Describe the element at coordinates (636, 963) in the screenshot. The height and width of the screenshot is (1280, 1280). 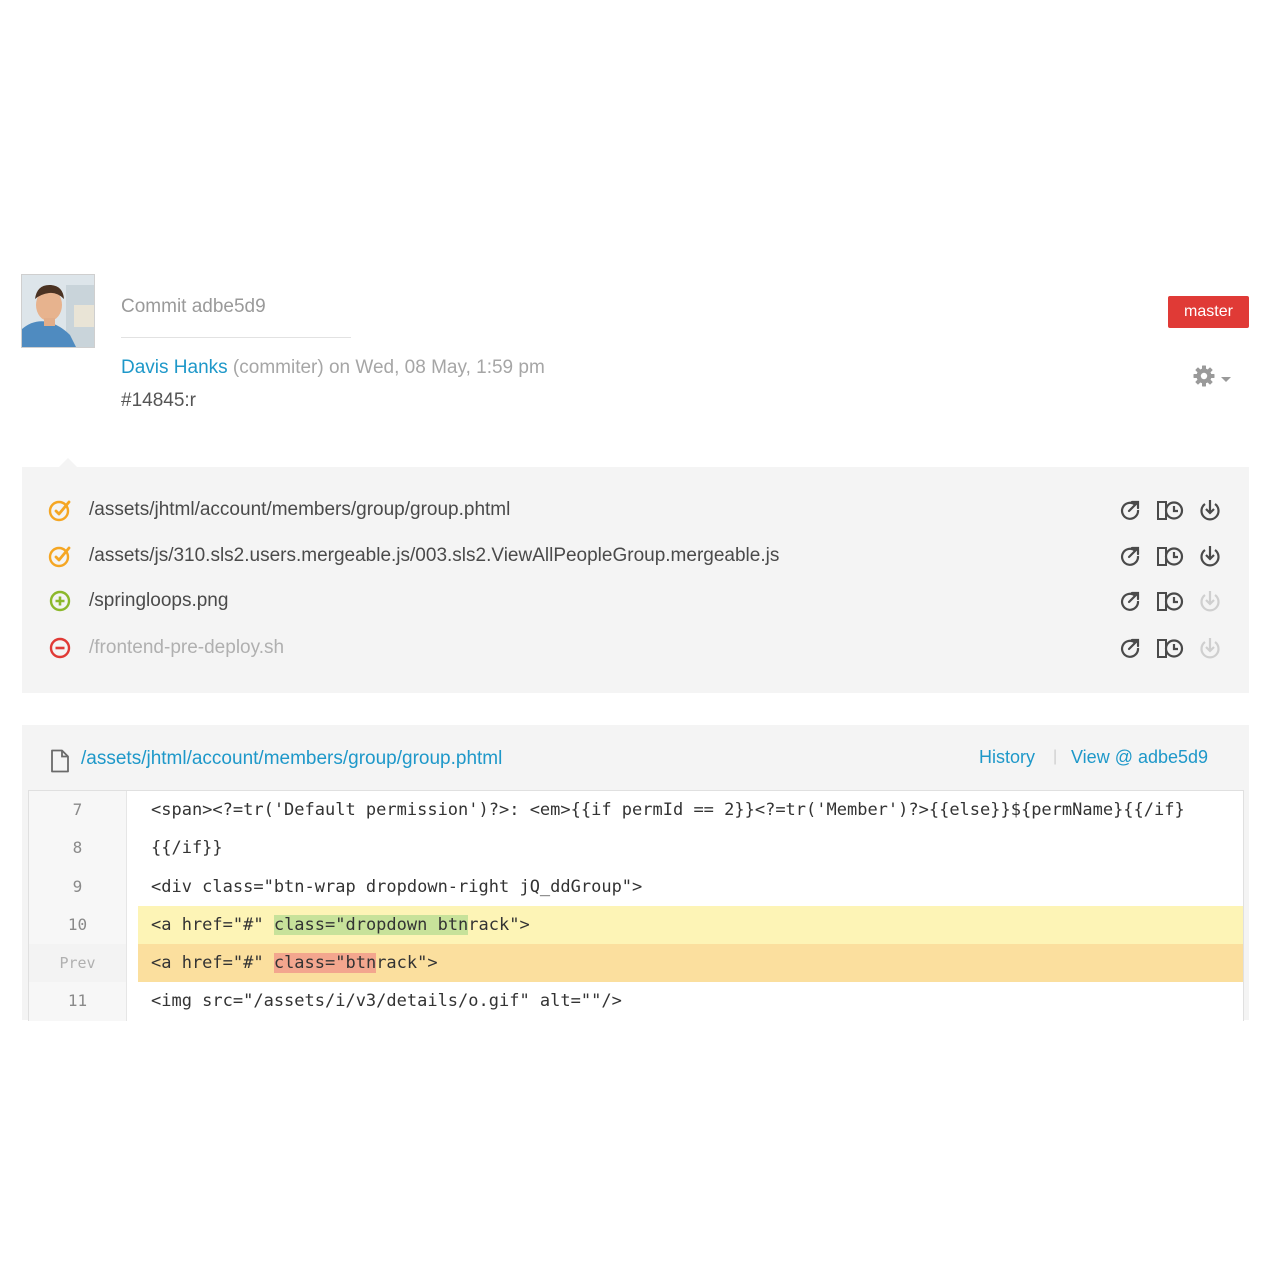
I see `removed-line: Prev <a href="#" class="btnrack">` at that location.